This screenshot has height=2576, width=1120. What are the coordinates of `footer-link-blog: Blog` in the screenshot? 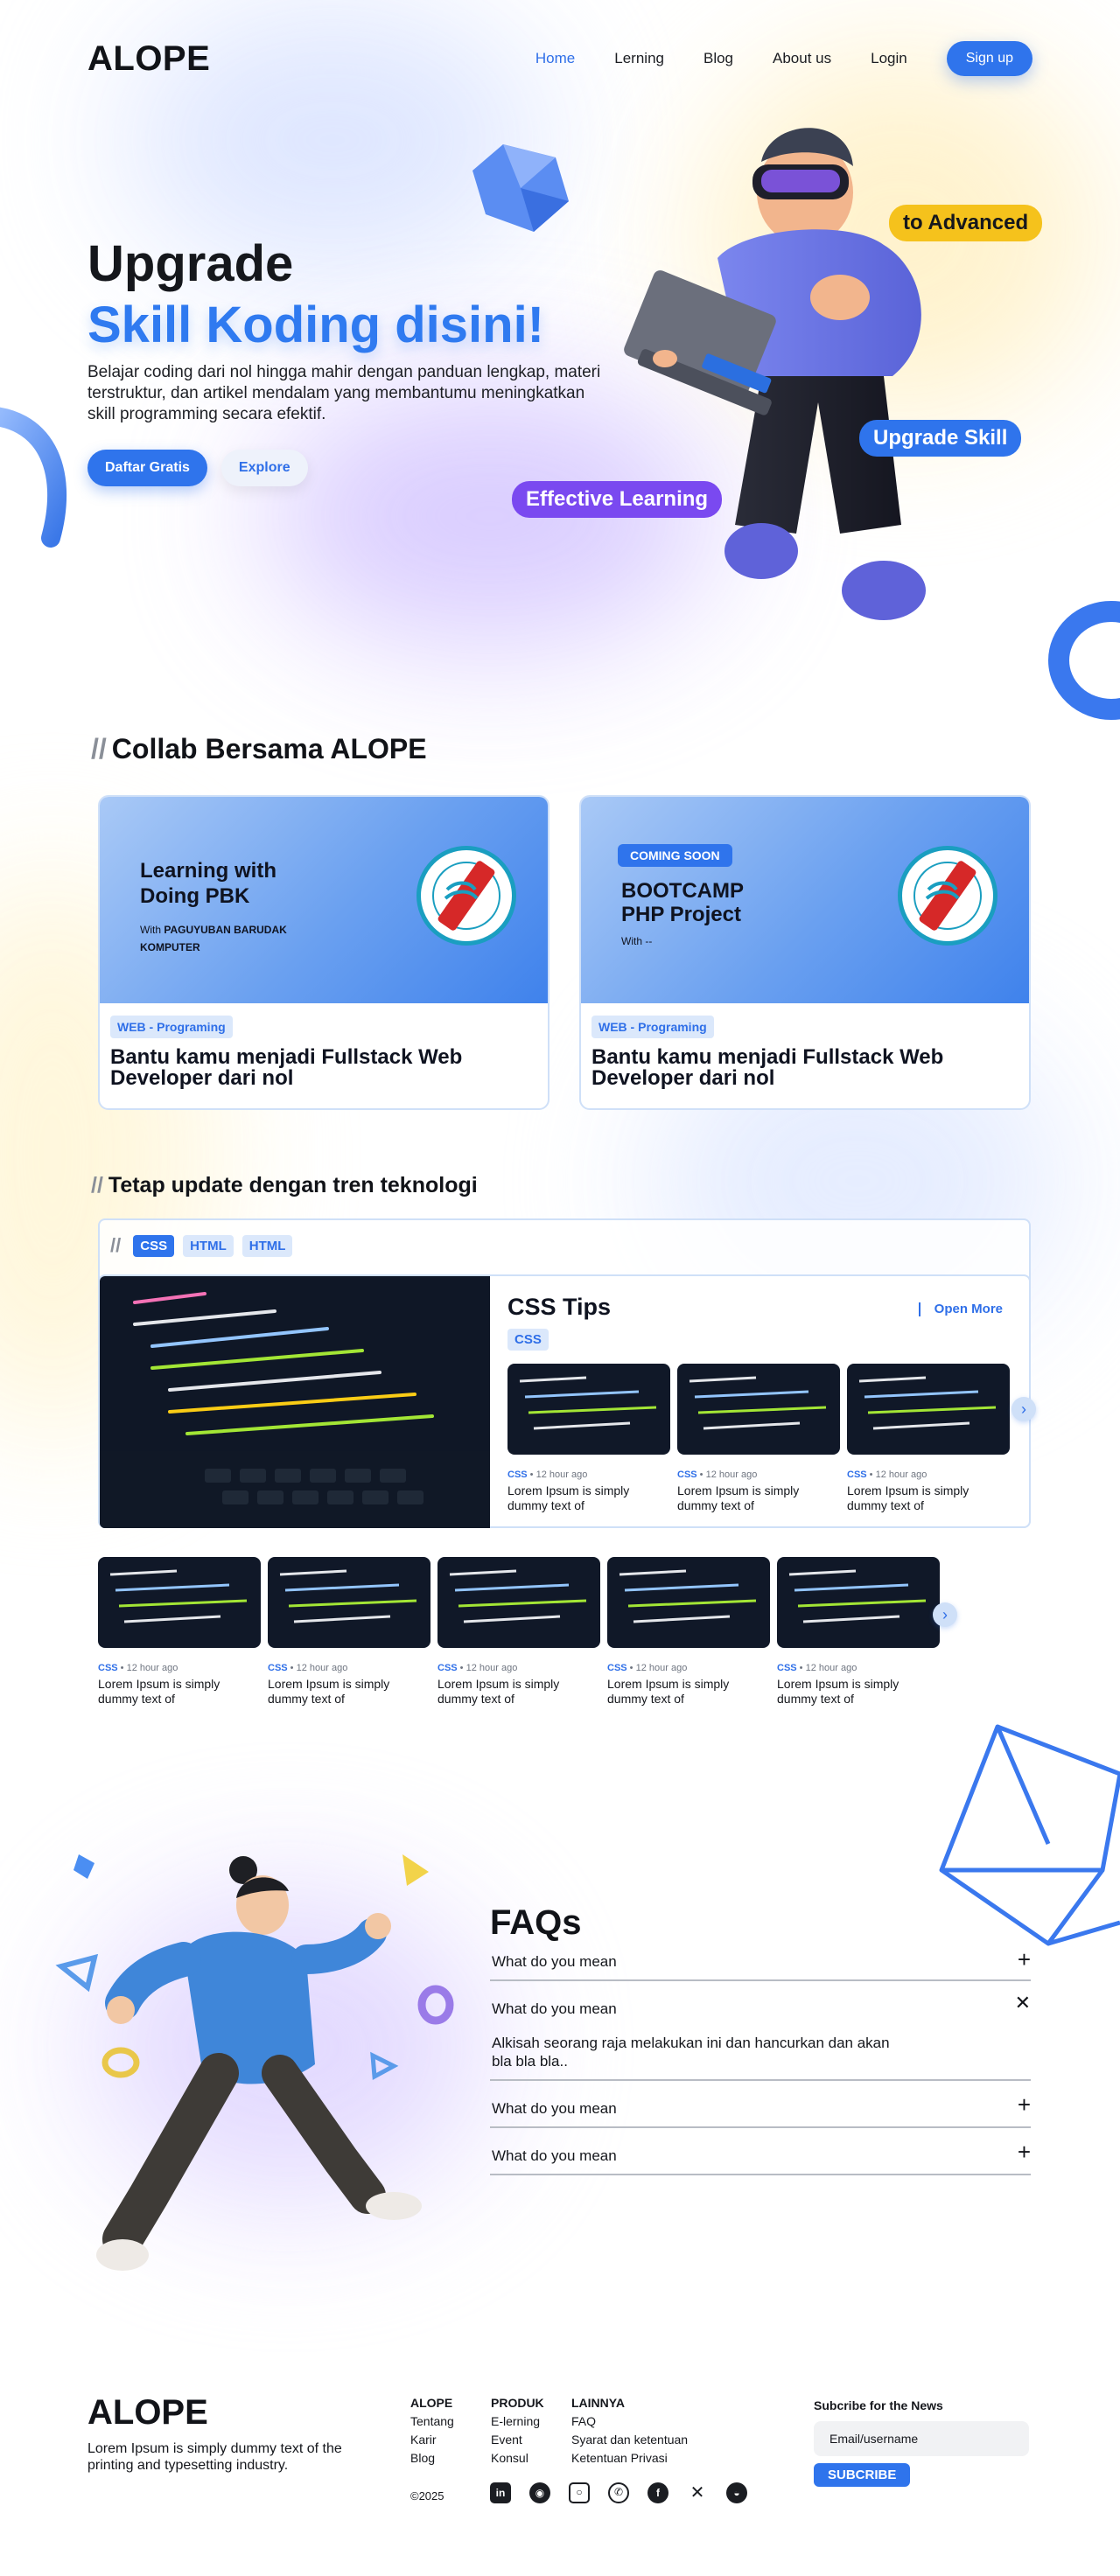 It's located at (432, 2458).